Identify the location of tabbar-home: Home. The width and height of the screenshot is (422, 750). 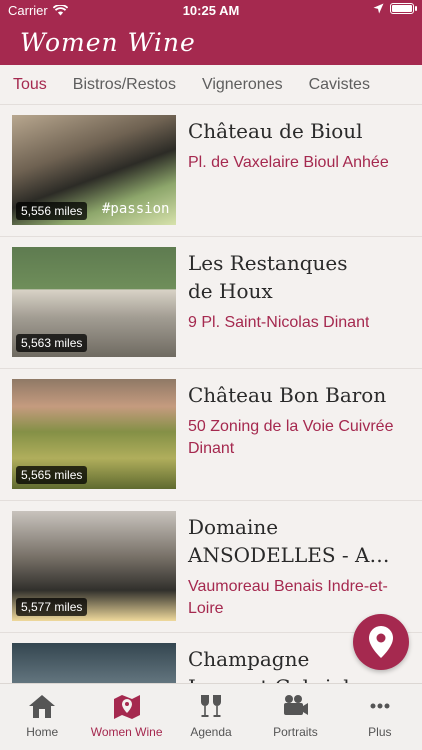
(42, 717).